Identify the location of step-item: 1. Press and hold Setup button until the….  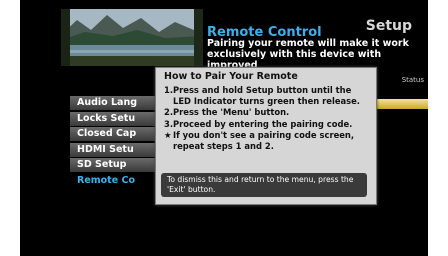
(268, 95).